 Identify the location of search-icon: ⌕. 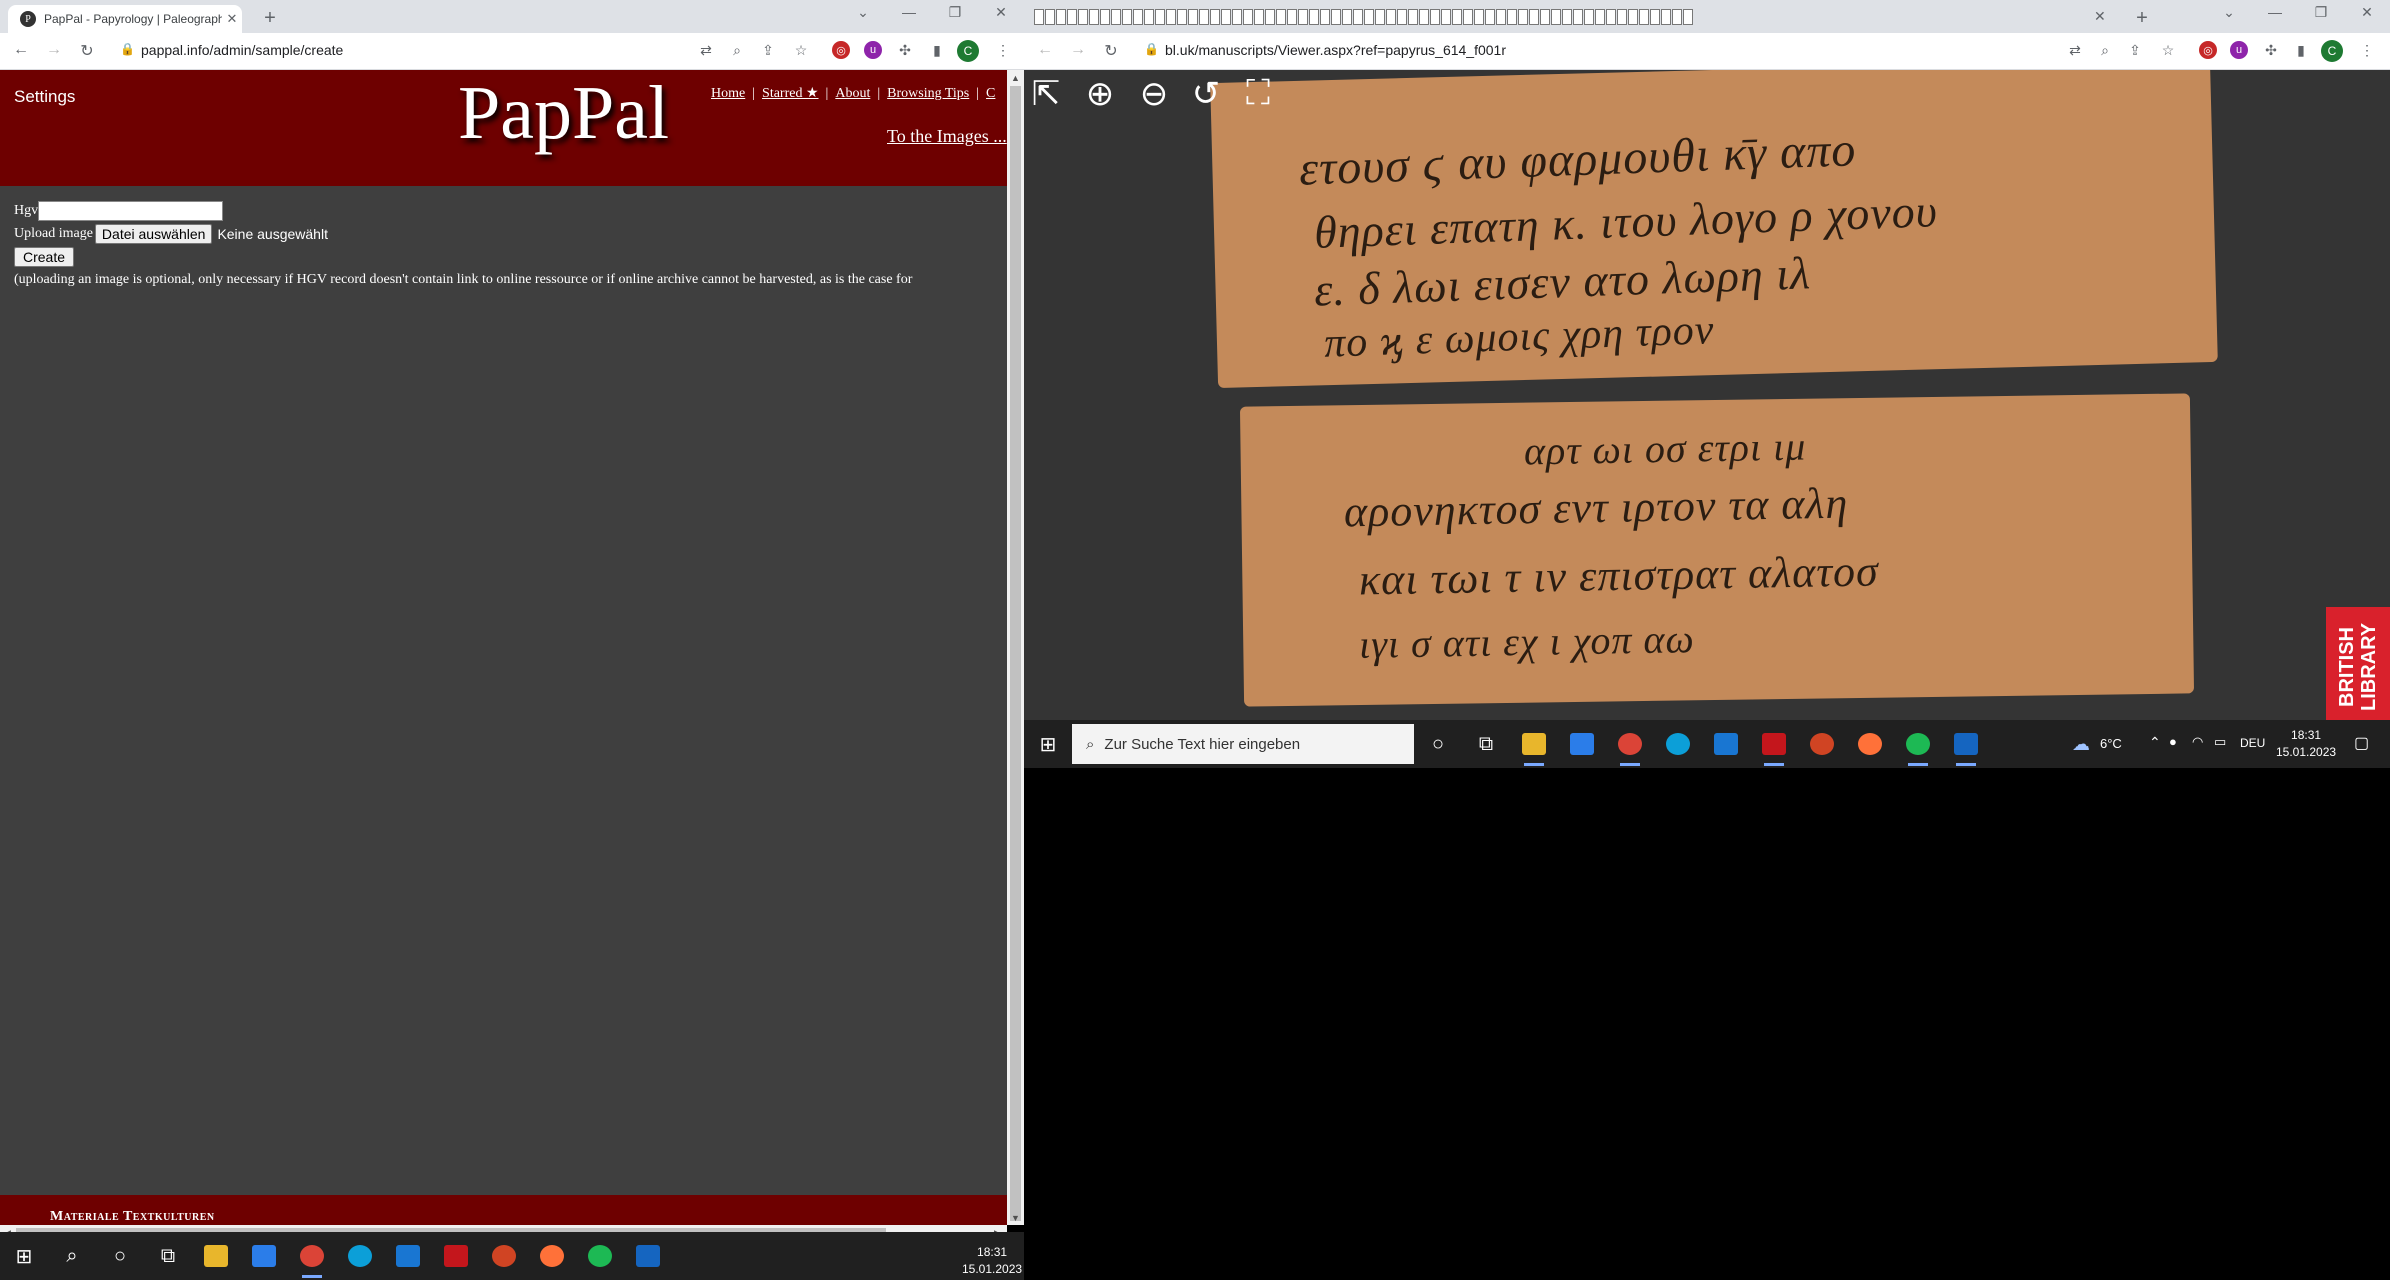
(72, 1256).